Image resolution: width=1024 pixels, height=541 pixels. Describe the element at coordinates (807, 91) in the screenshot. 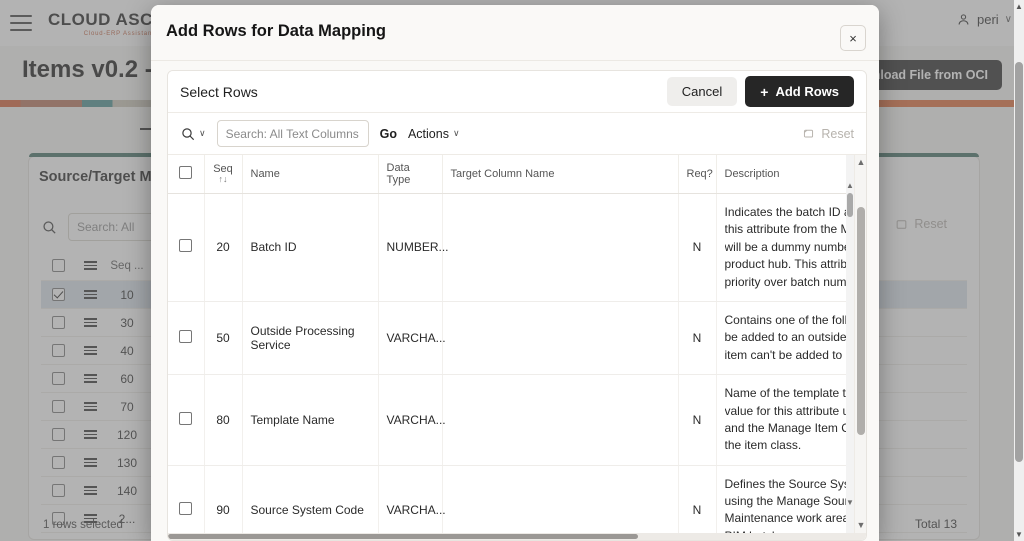

I see `add-rows-label: Add Rows` at that location.